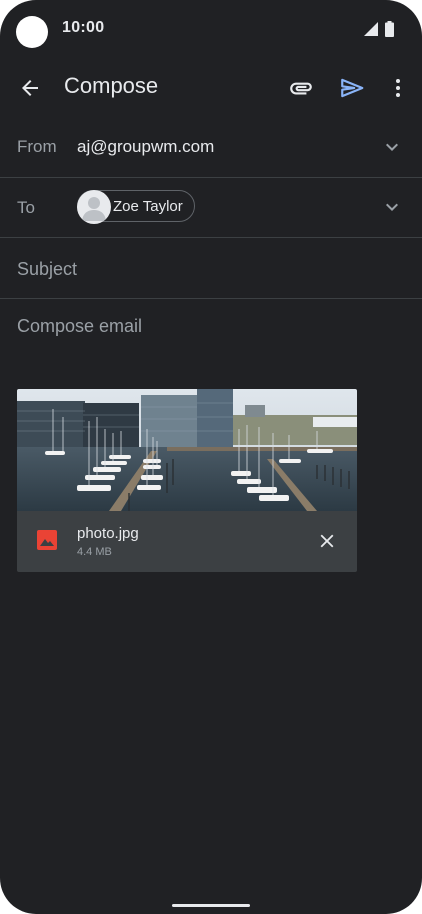 The image size is (422, 914). I want to click on avatar, so click(94, 207).